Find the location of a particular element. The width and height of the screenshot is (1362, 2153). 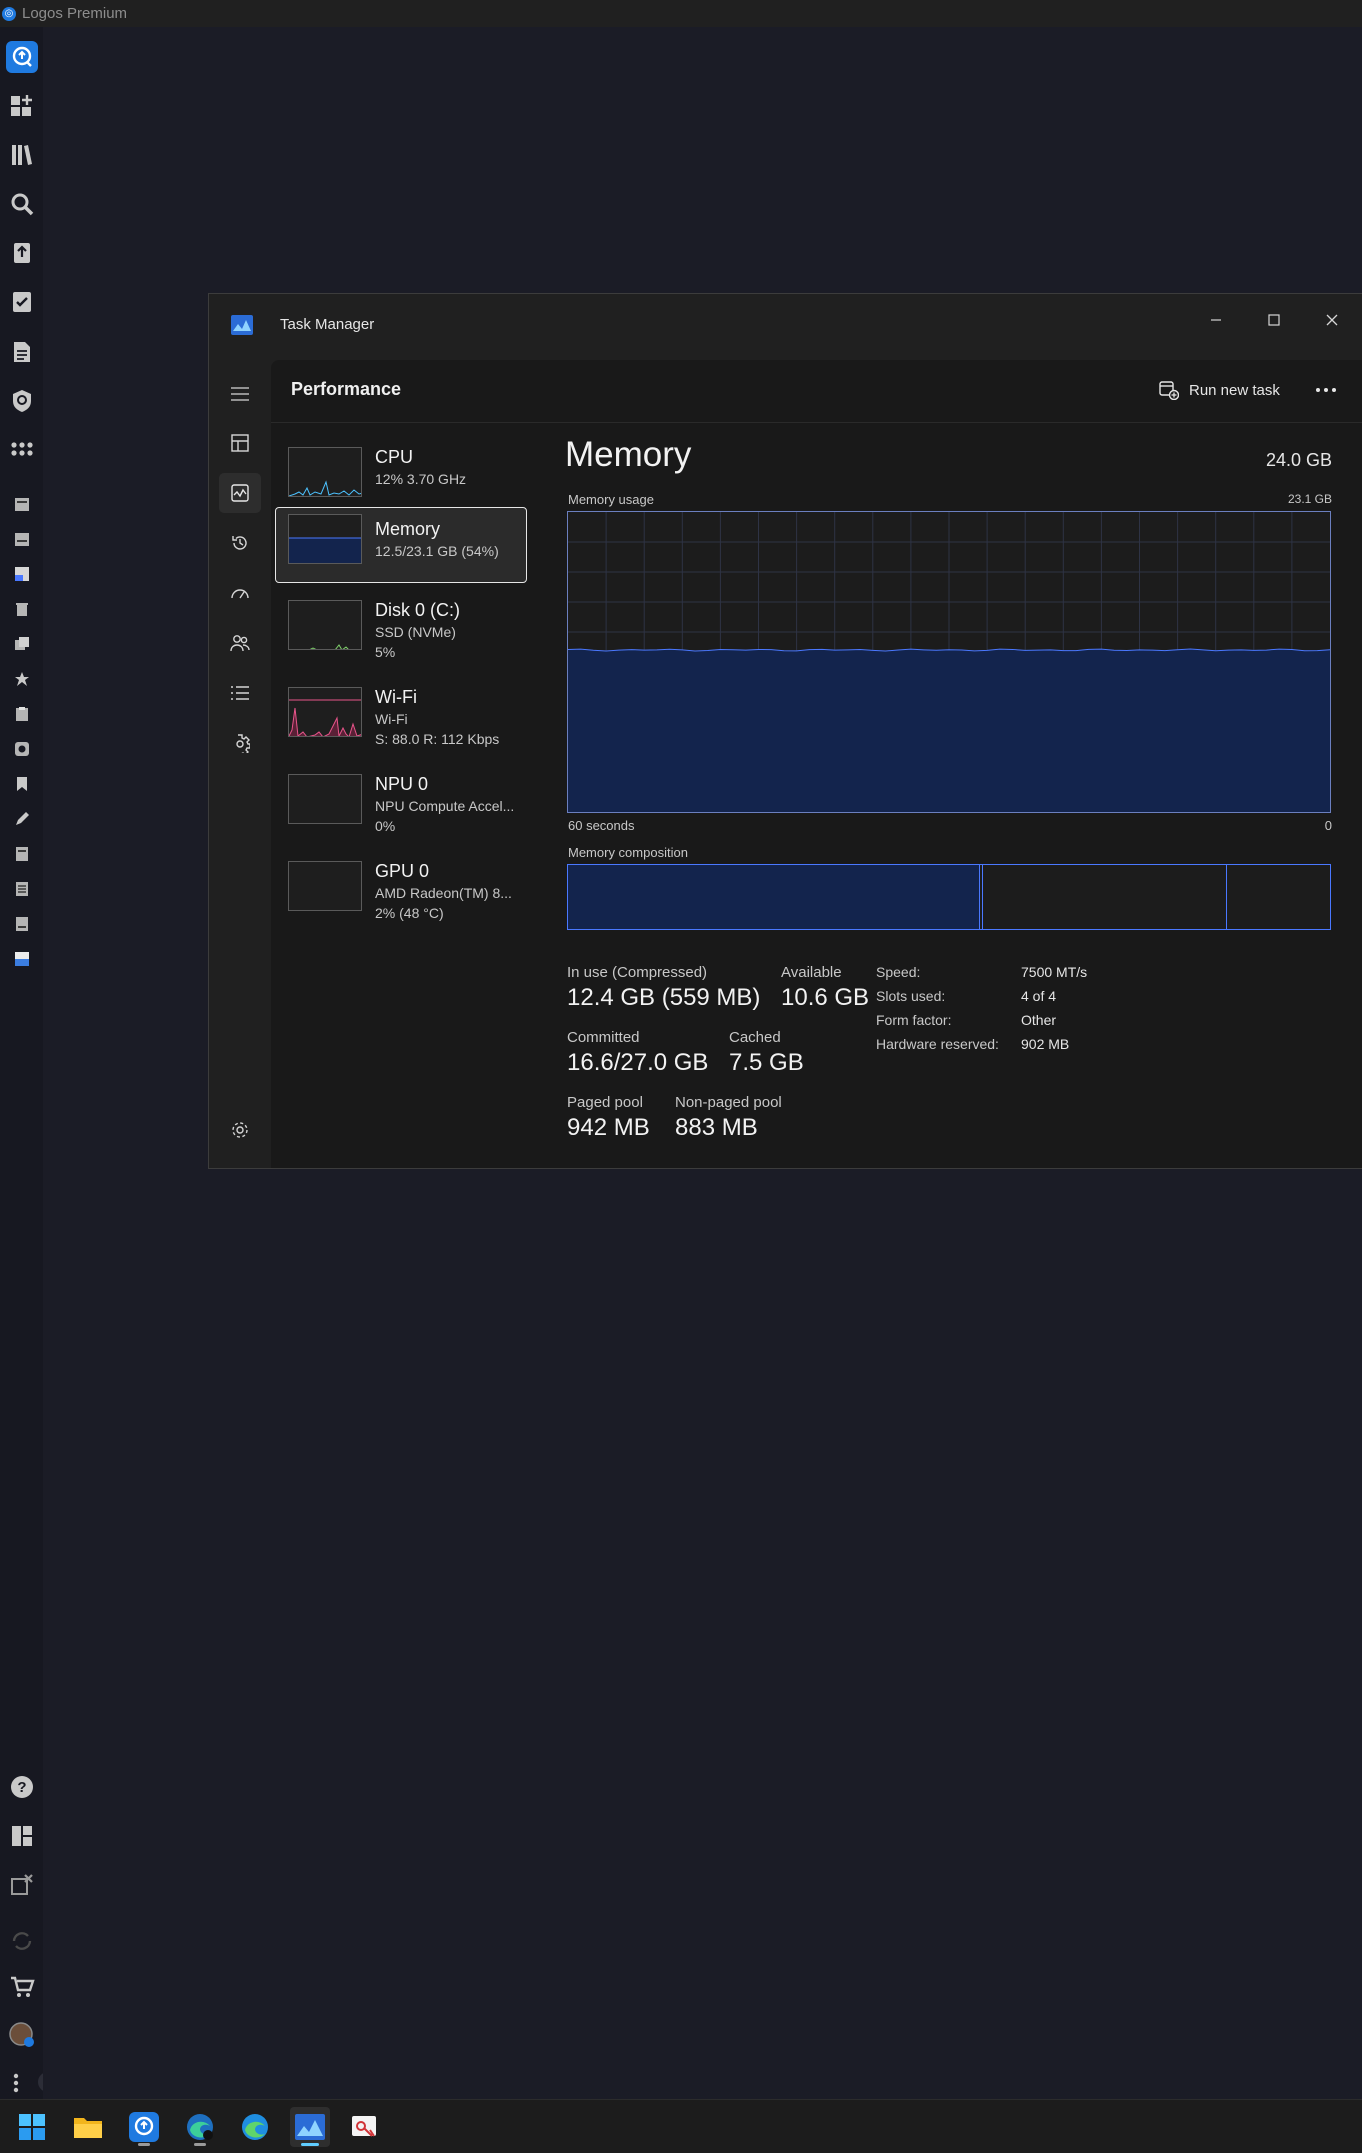

more-vertical-icon is located at coordinates (16, 2083).